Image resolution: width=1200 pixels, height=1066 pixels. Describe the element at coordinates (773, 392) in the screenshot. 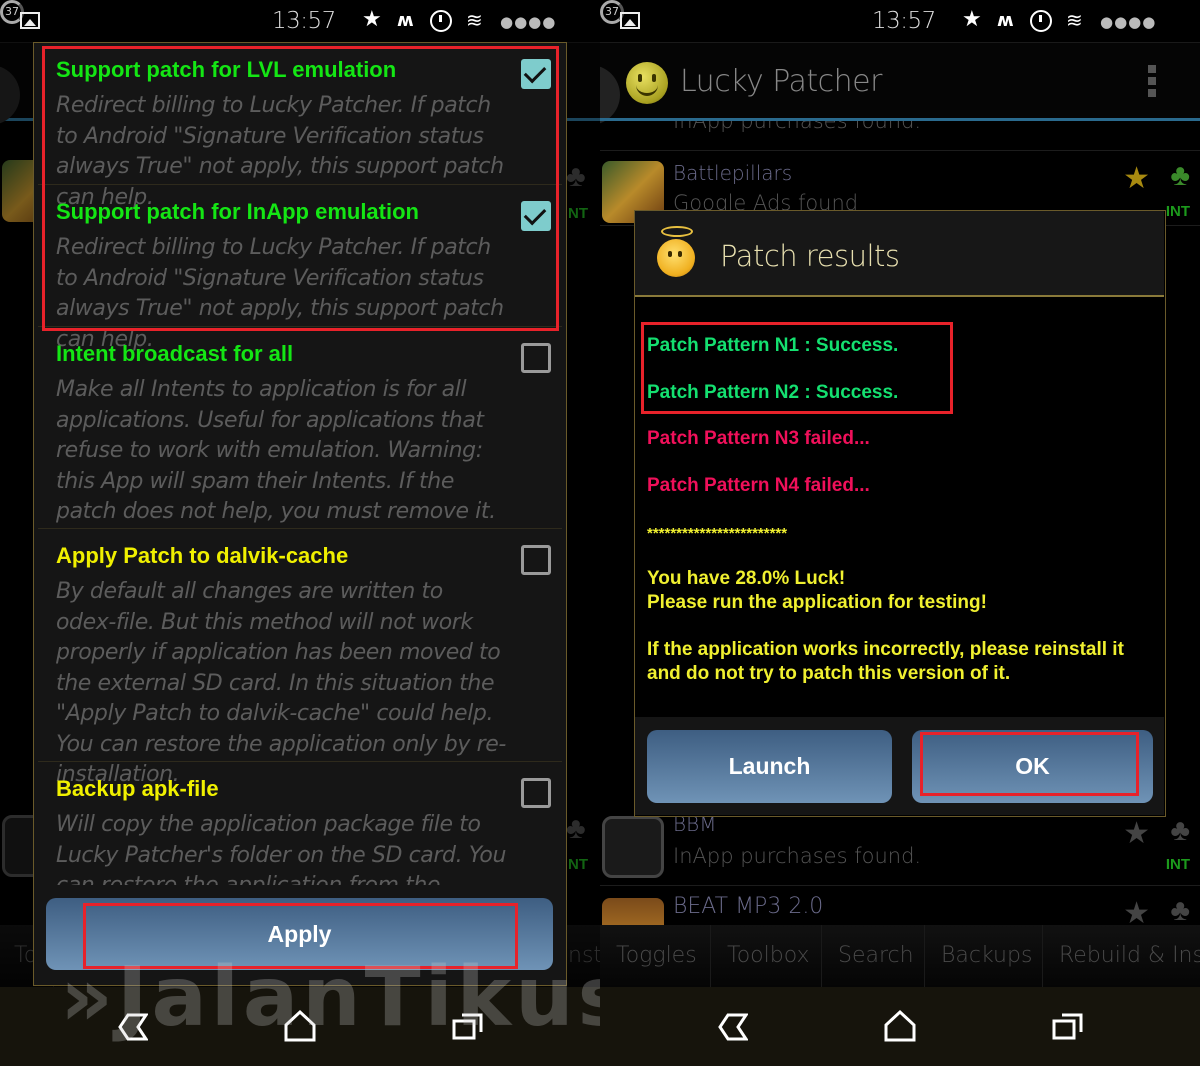

I see `result-success: Patch Pattern N2 : Success.` at that location.